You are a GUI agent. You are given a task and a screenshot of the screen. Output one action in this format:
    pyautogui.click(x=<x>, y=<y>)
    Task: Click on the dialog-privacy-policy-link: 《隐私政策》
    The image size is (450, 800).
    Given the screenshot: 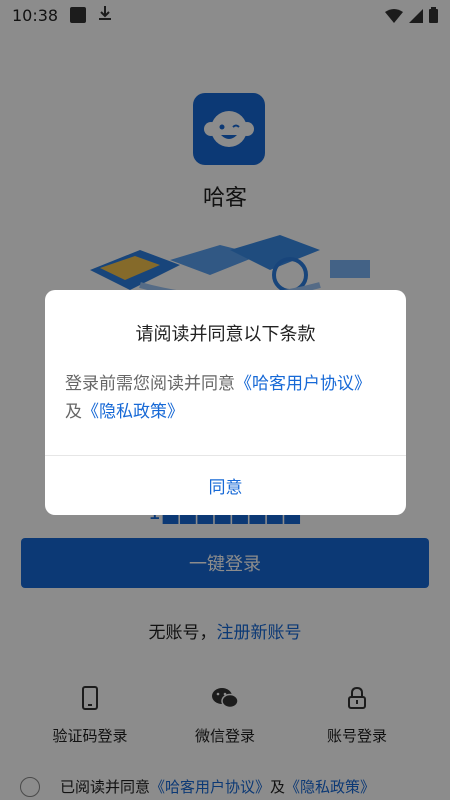 What is the action you would take?
    pyautogui.click(x=133, y=412)
    